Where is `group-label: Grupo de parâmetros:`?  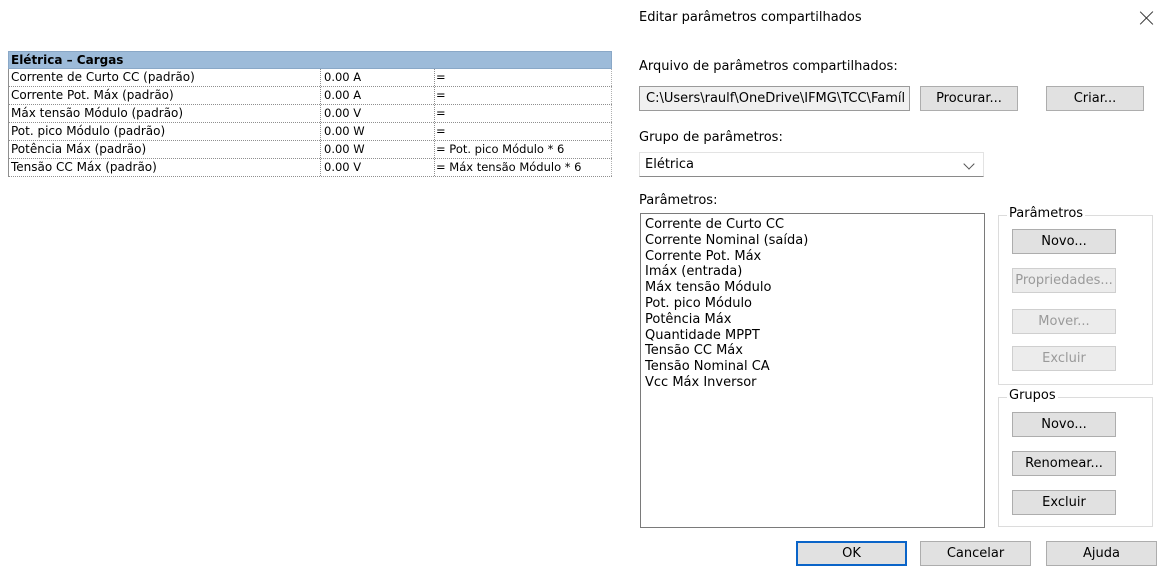
group-label: Grupo de parâmetros: is located at coordinates (711, 137).